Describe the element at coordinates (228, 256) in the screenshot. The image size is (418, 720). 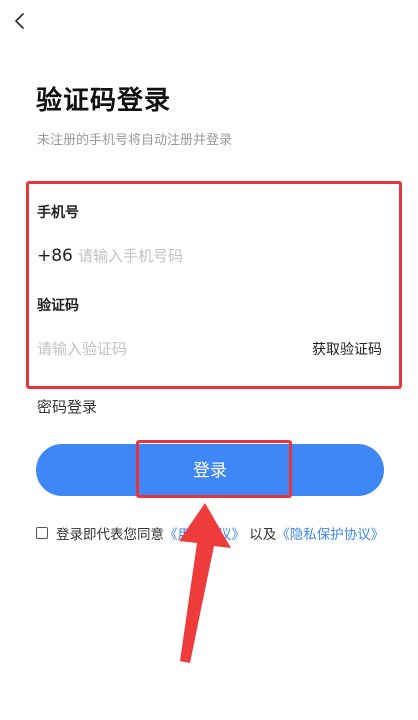
I see `phone-input` at that location.